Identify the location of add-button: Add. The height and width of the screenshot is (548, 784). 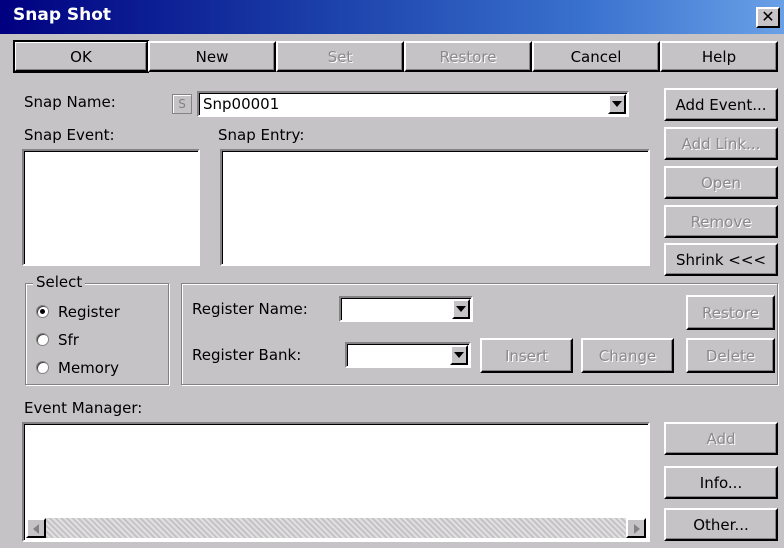
(721, 438).